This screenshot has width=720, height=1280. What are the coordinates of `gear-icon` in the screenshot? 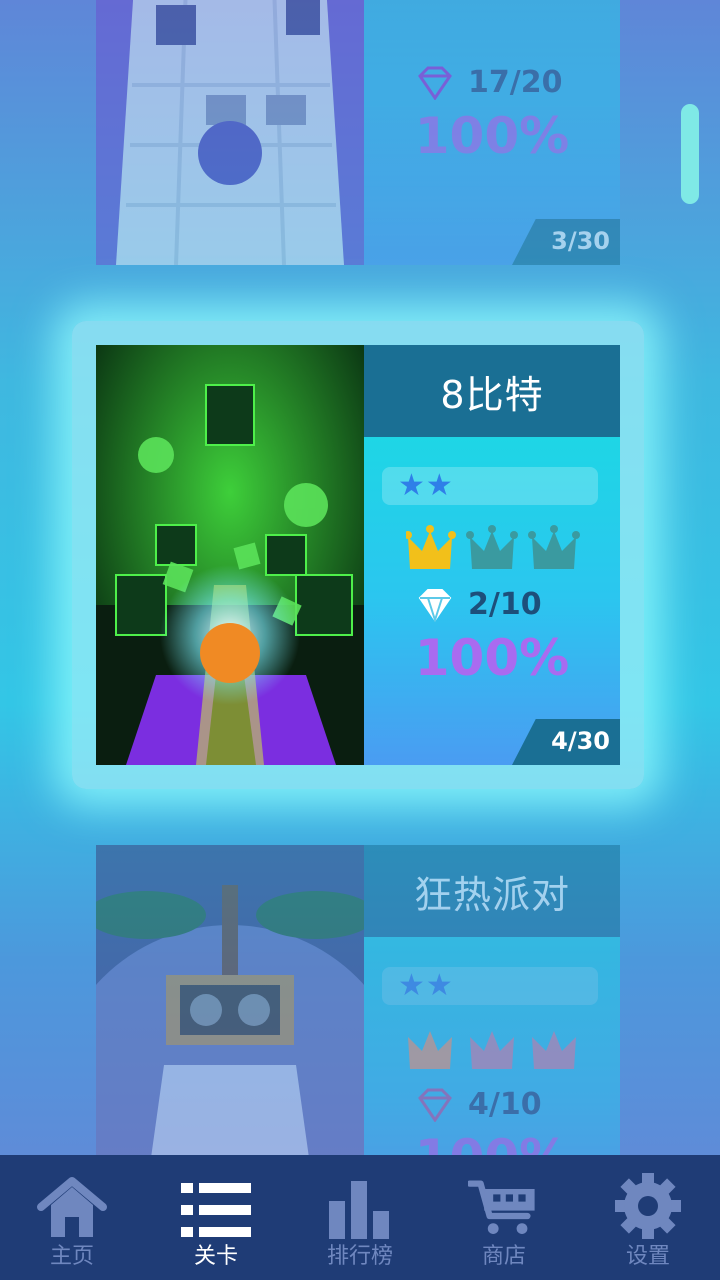 It's located at (648, 1206).